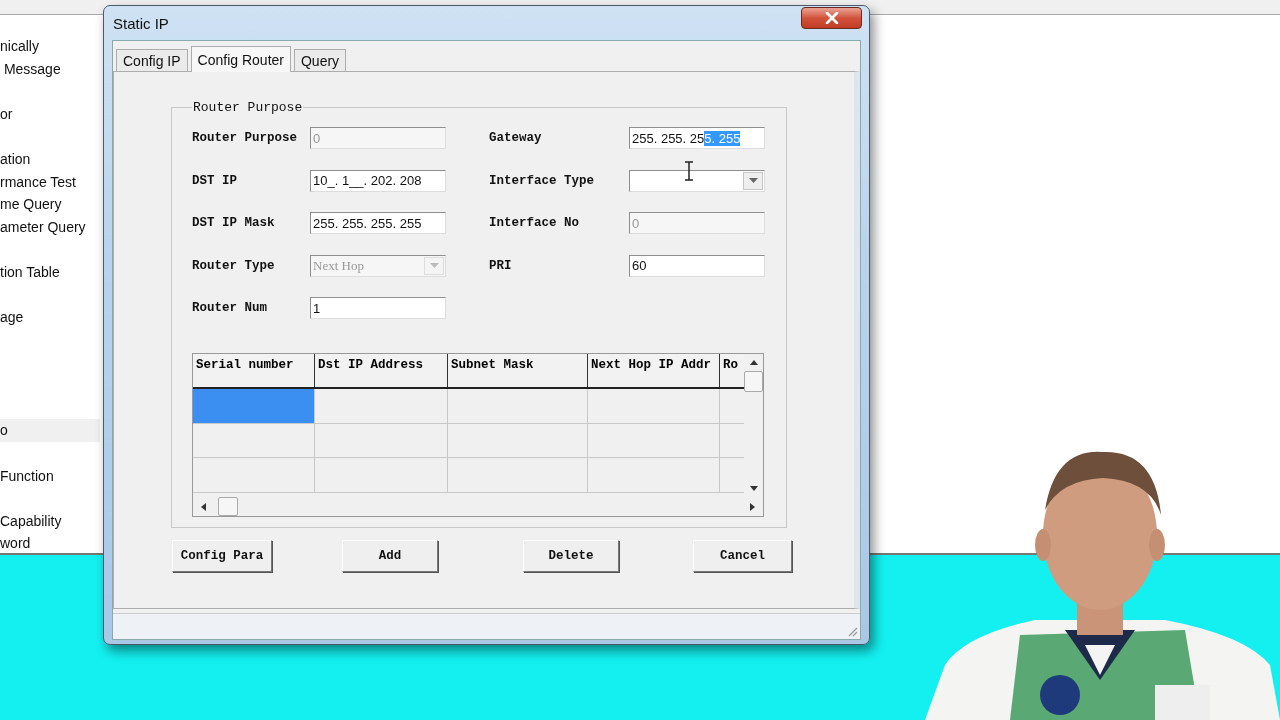  I want to click on tab: Config Router, so click(240, 59).